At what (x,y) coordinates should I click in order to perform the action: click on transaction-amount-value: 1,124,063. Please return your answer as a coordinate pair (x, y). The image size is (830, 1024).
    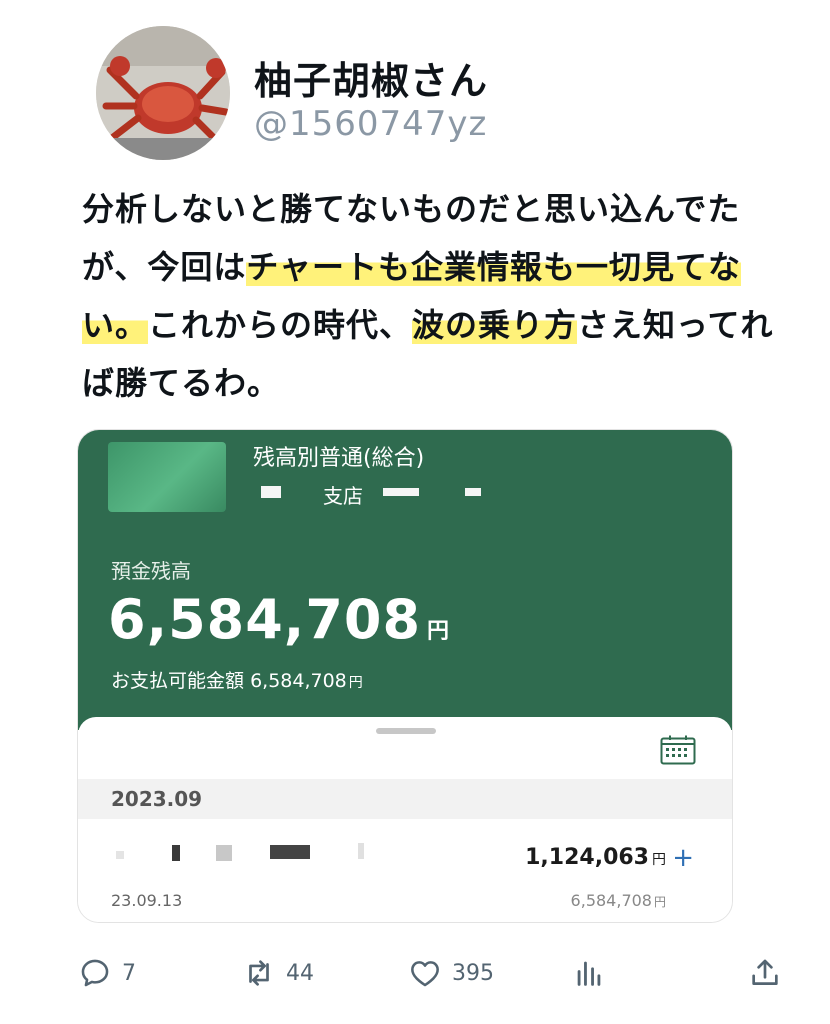
    Looking at the image, I should click on (587, 857).